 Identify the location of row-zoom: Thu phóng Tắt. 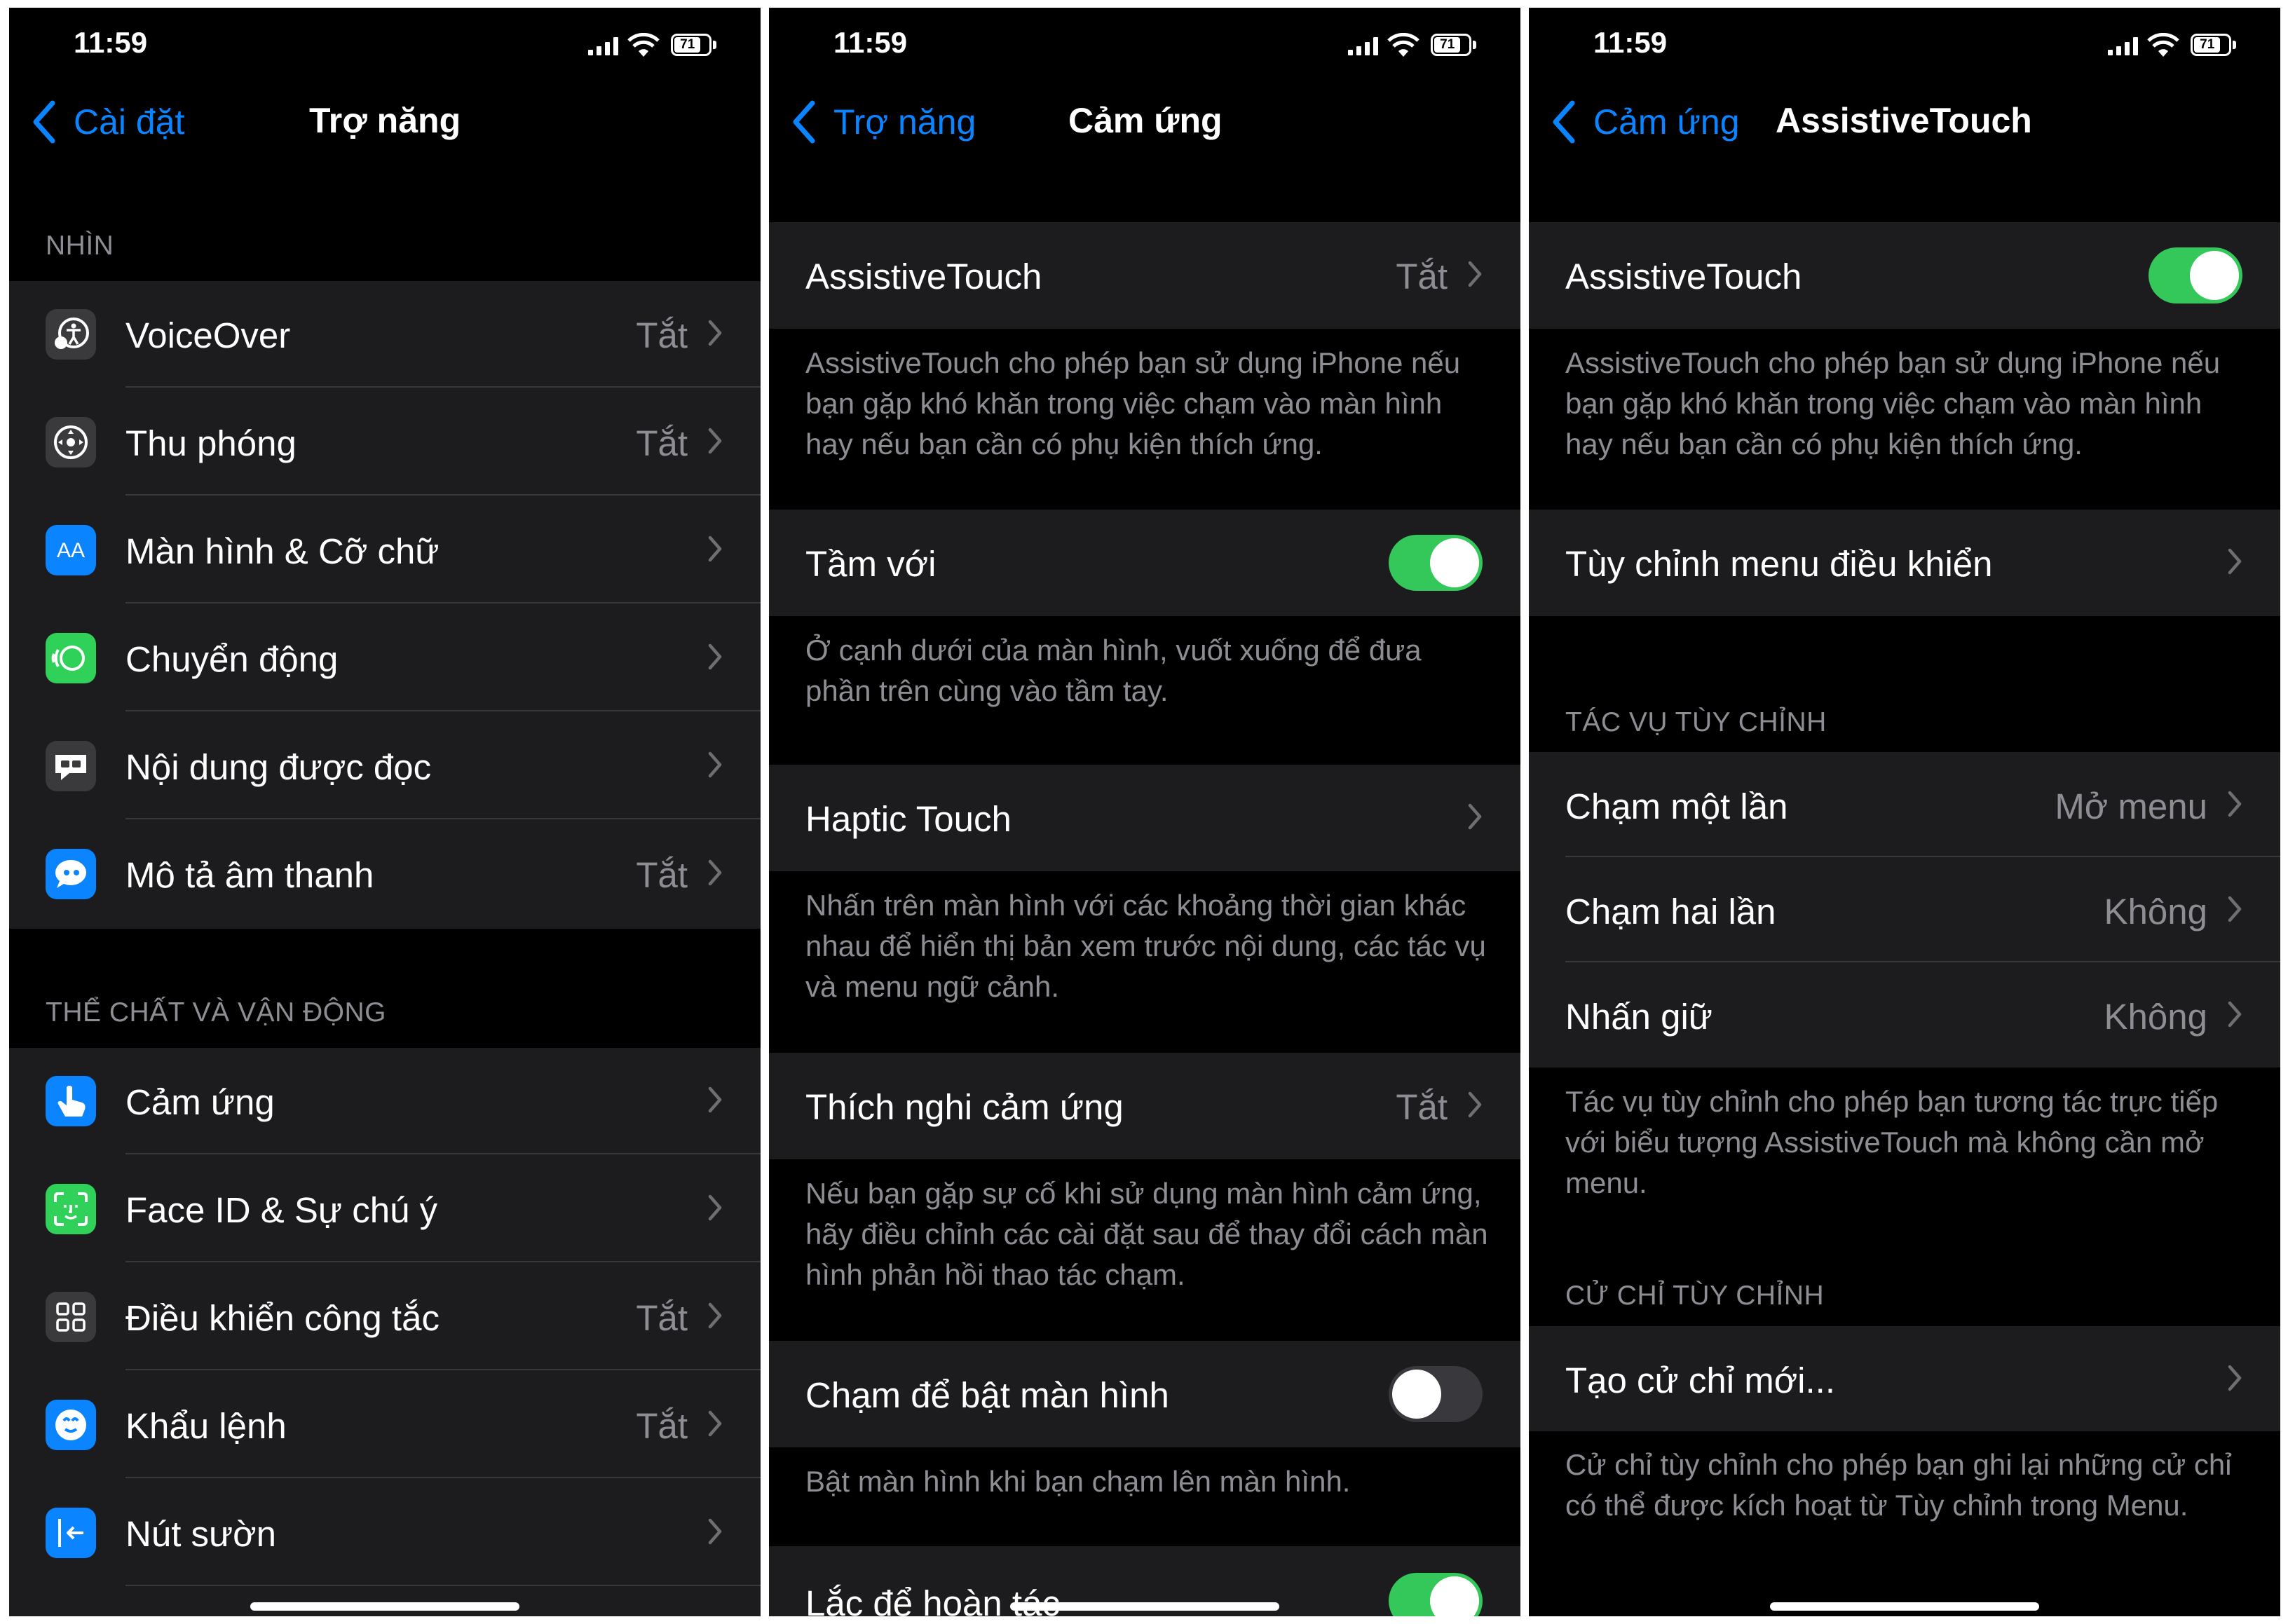
(385, 443).